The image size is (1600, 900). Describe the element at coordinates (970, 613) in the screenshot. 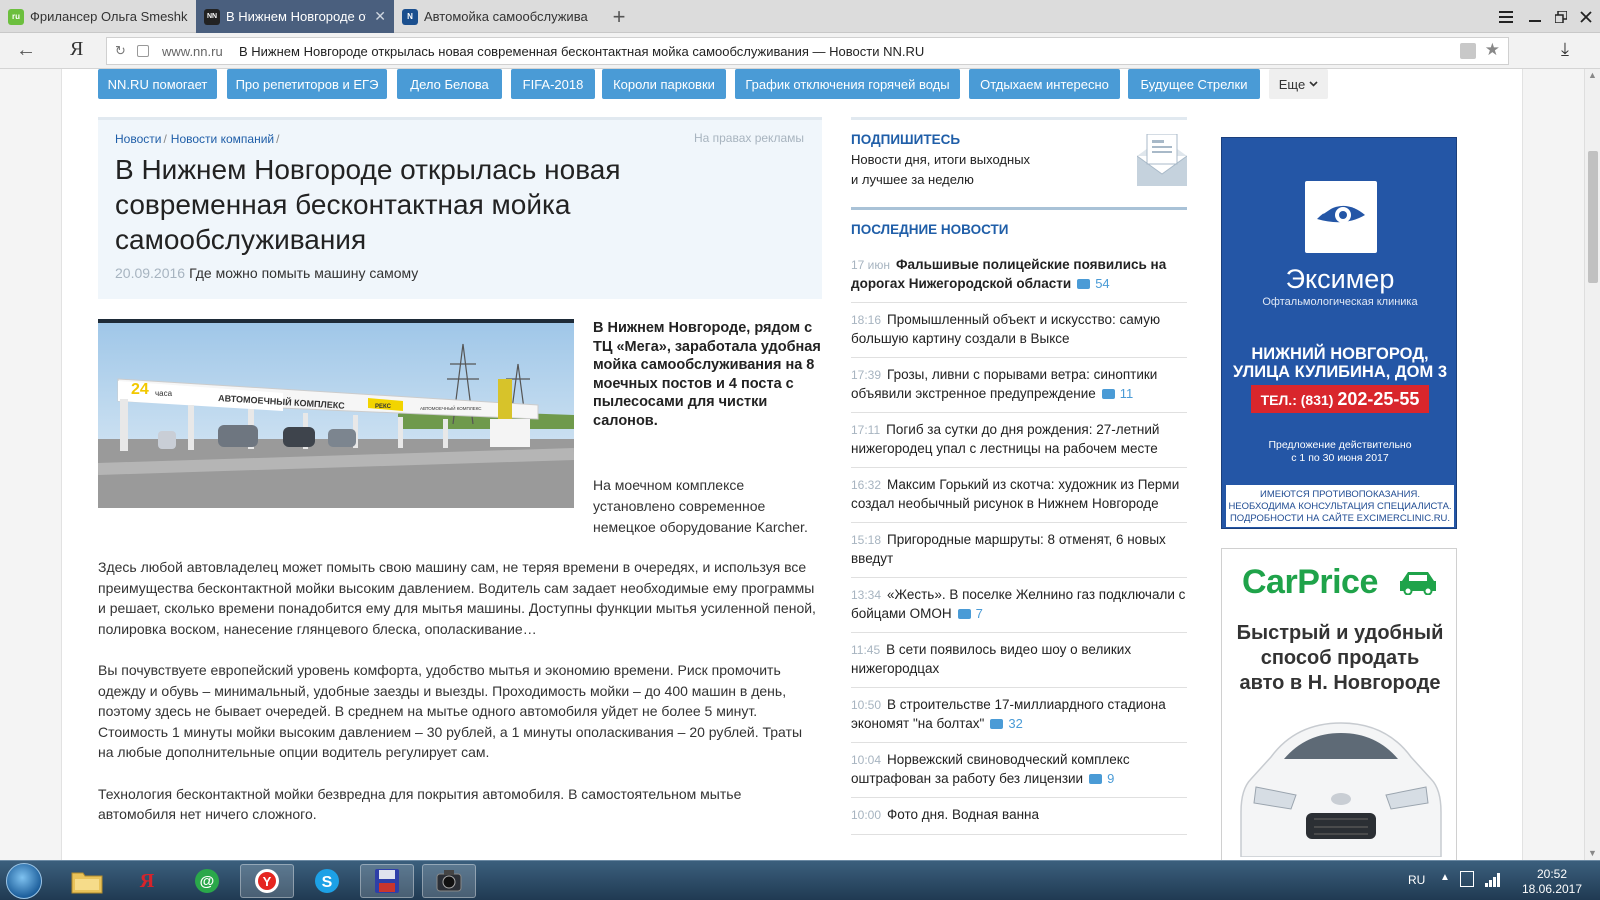

I see `news-comments: 7` at that location.